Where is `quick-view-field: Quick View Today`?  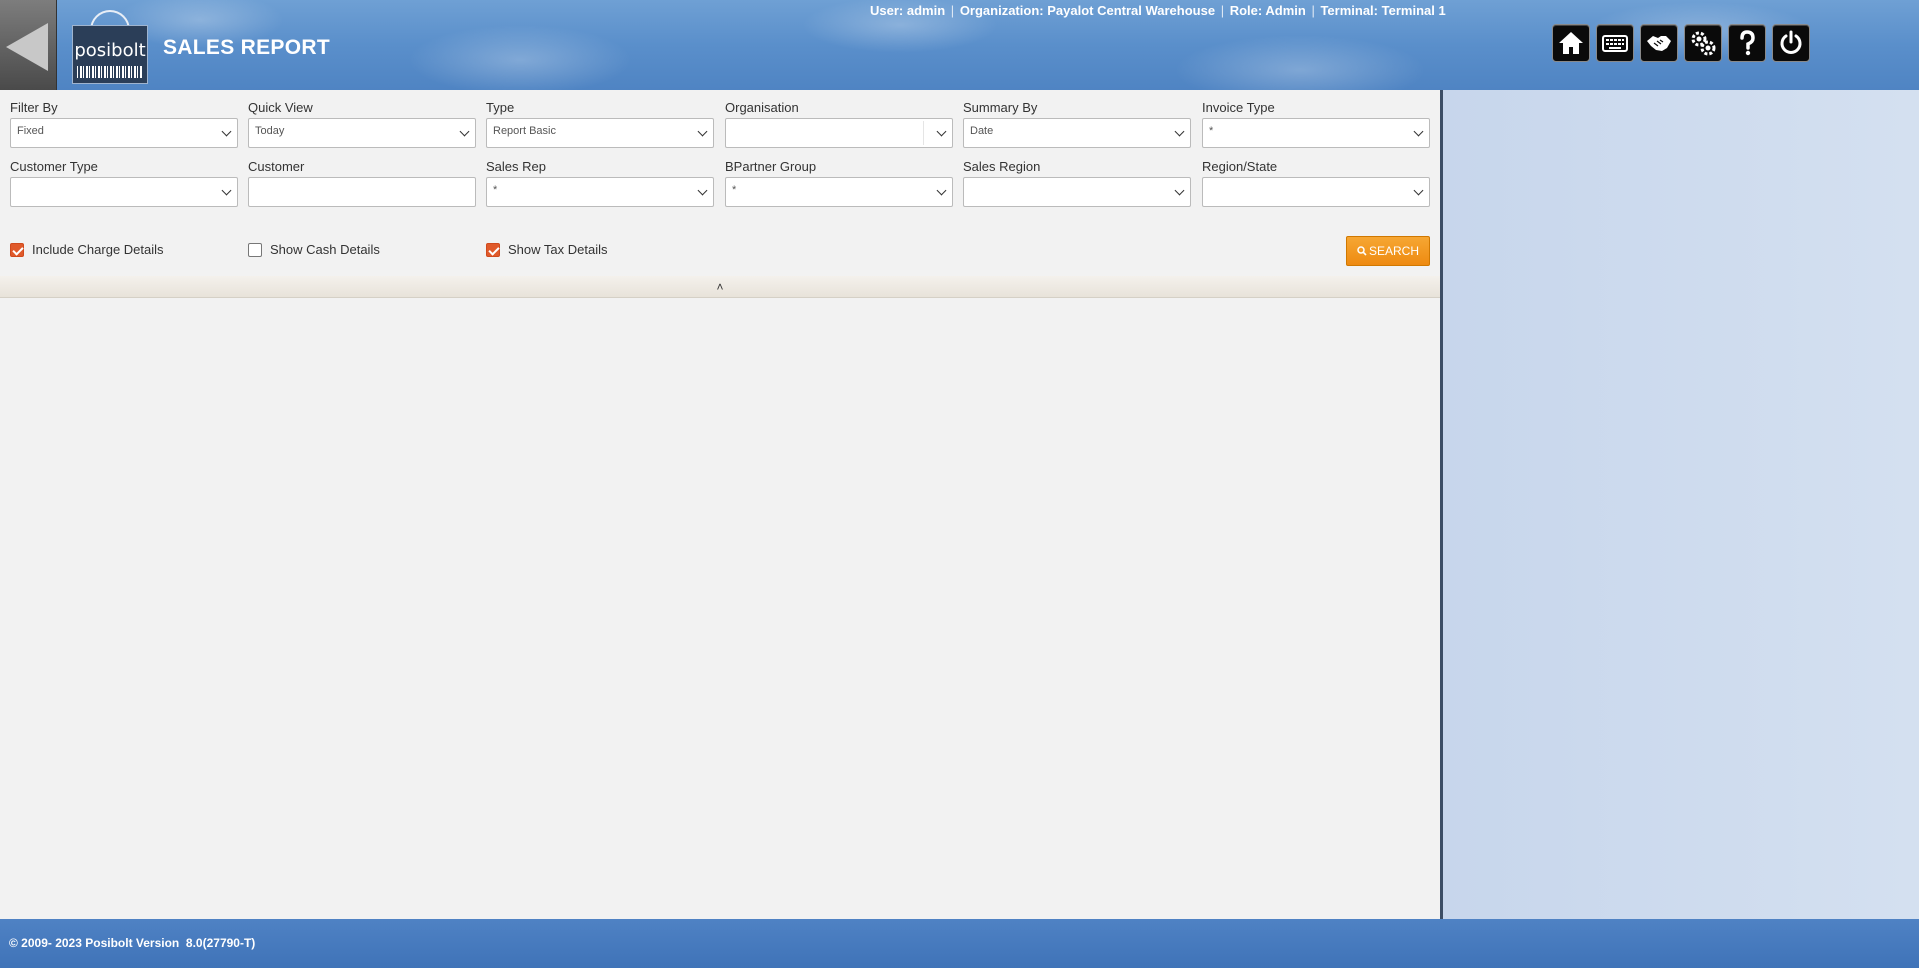
quick-view-field: Quick View Today is located at coordinates (362, 124).